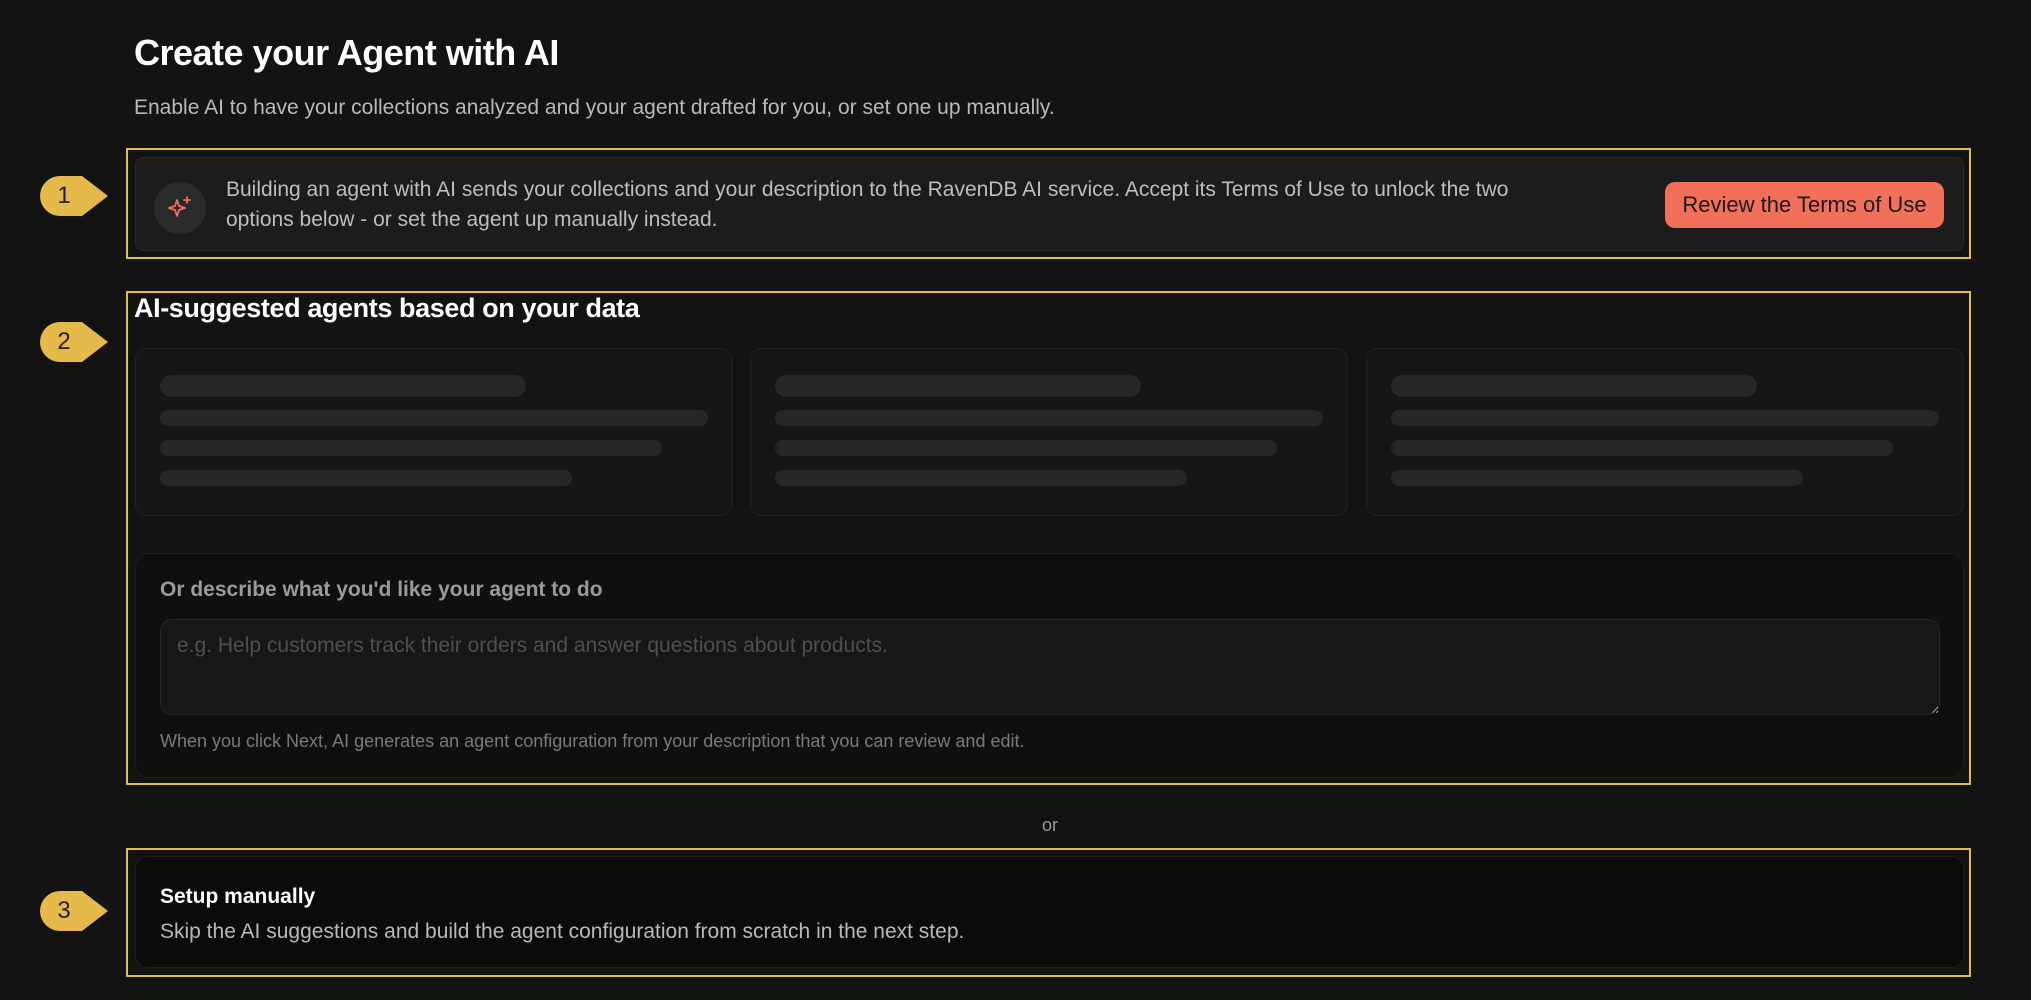 This screenshot has height=1000, width=2031. I want to click on callout-marker-2: 2, so click(73, 342).